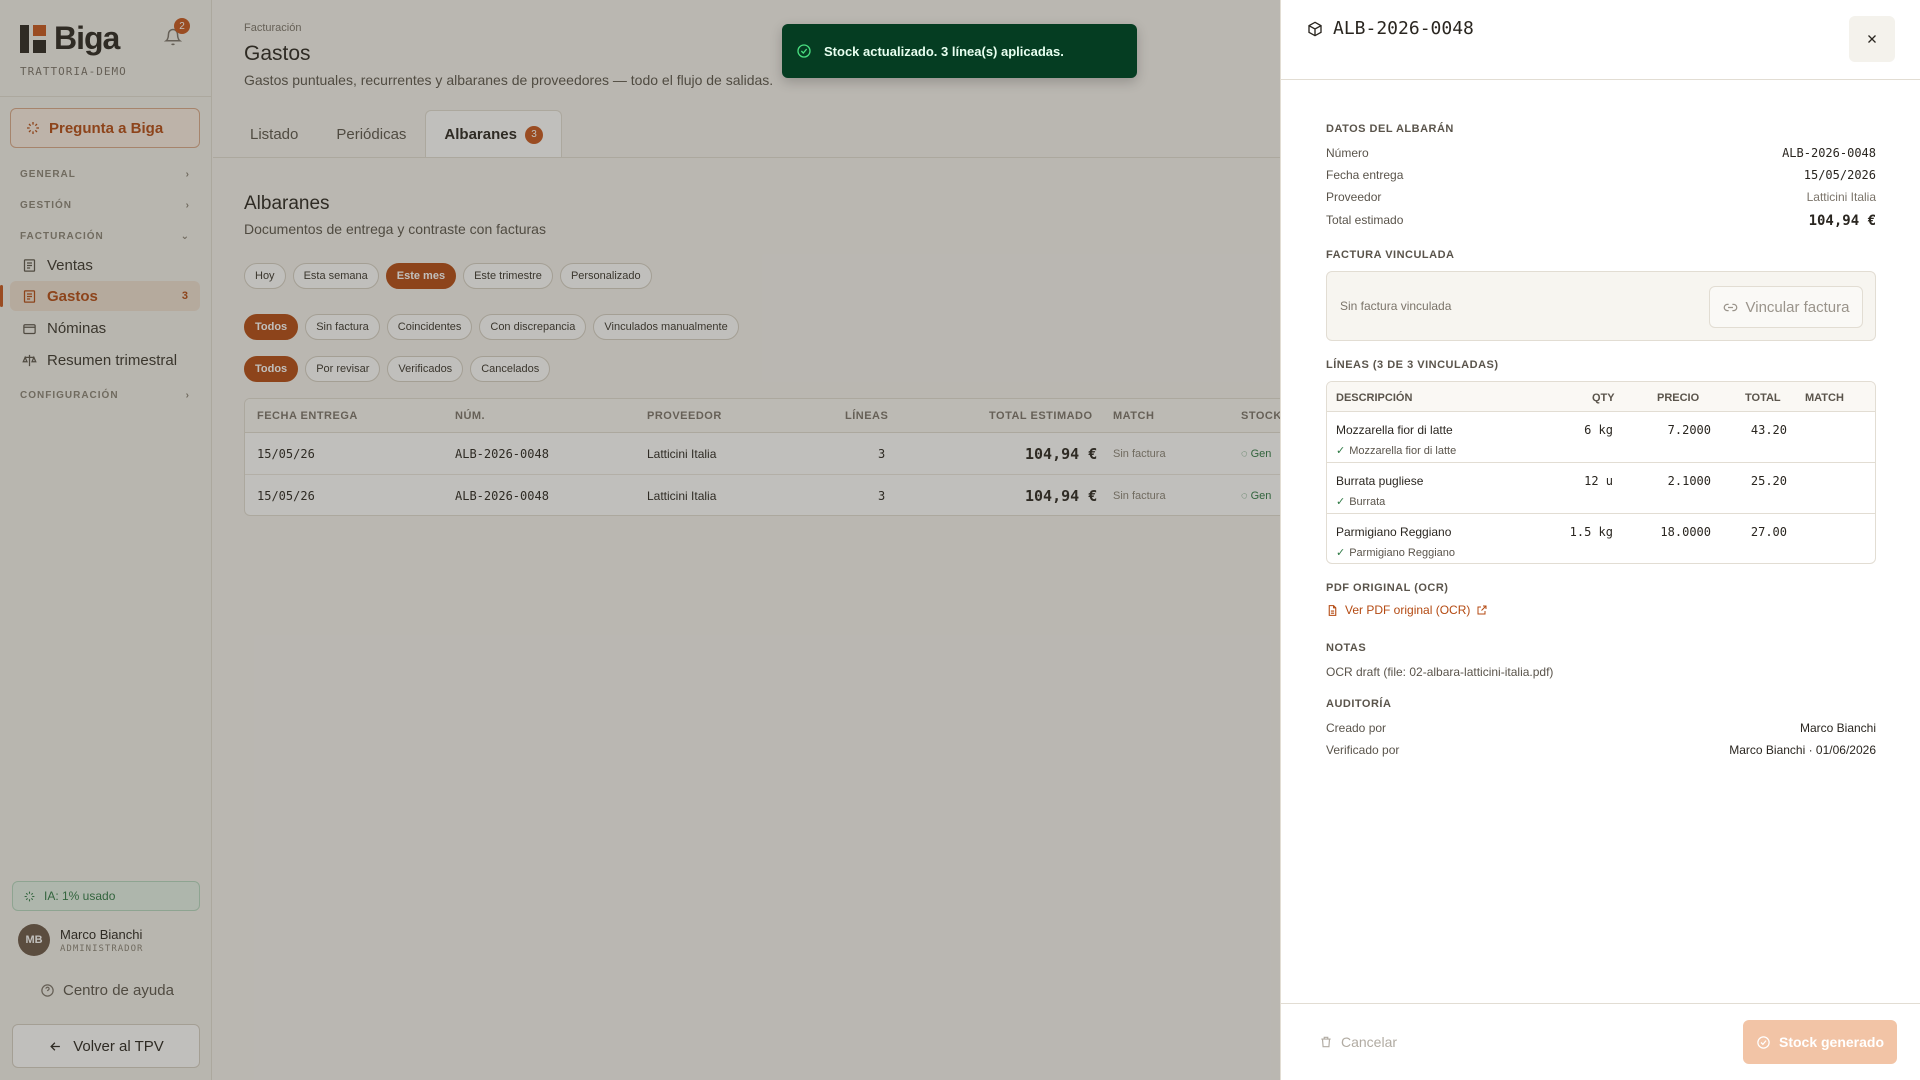  Describe the element at coordinates (1356, 728) in the screenshot. I see `field-label: Creado por` at that location.